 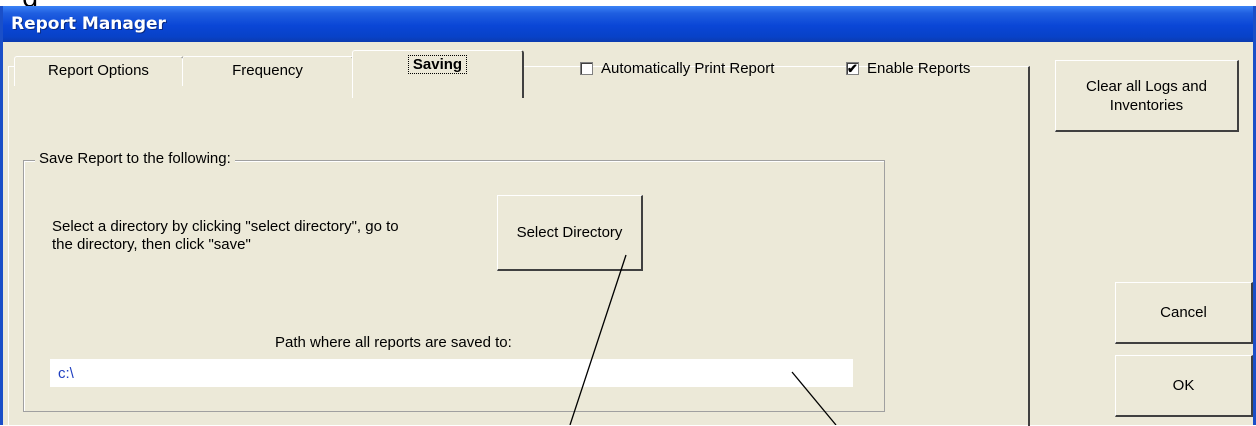 I want to click on cancel-button: Cancel, so click(x=1184, y=313).